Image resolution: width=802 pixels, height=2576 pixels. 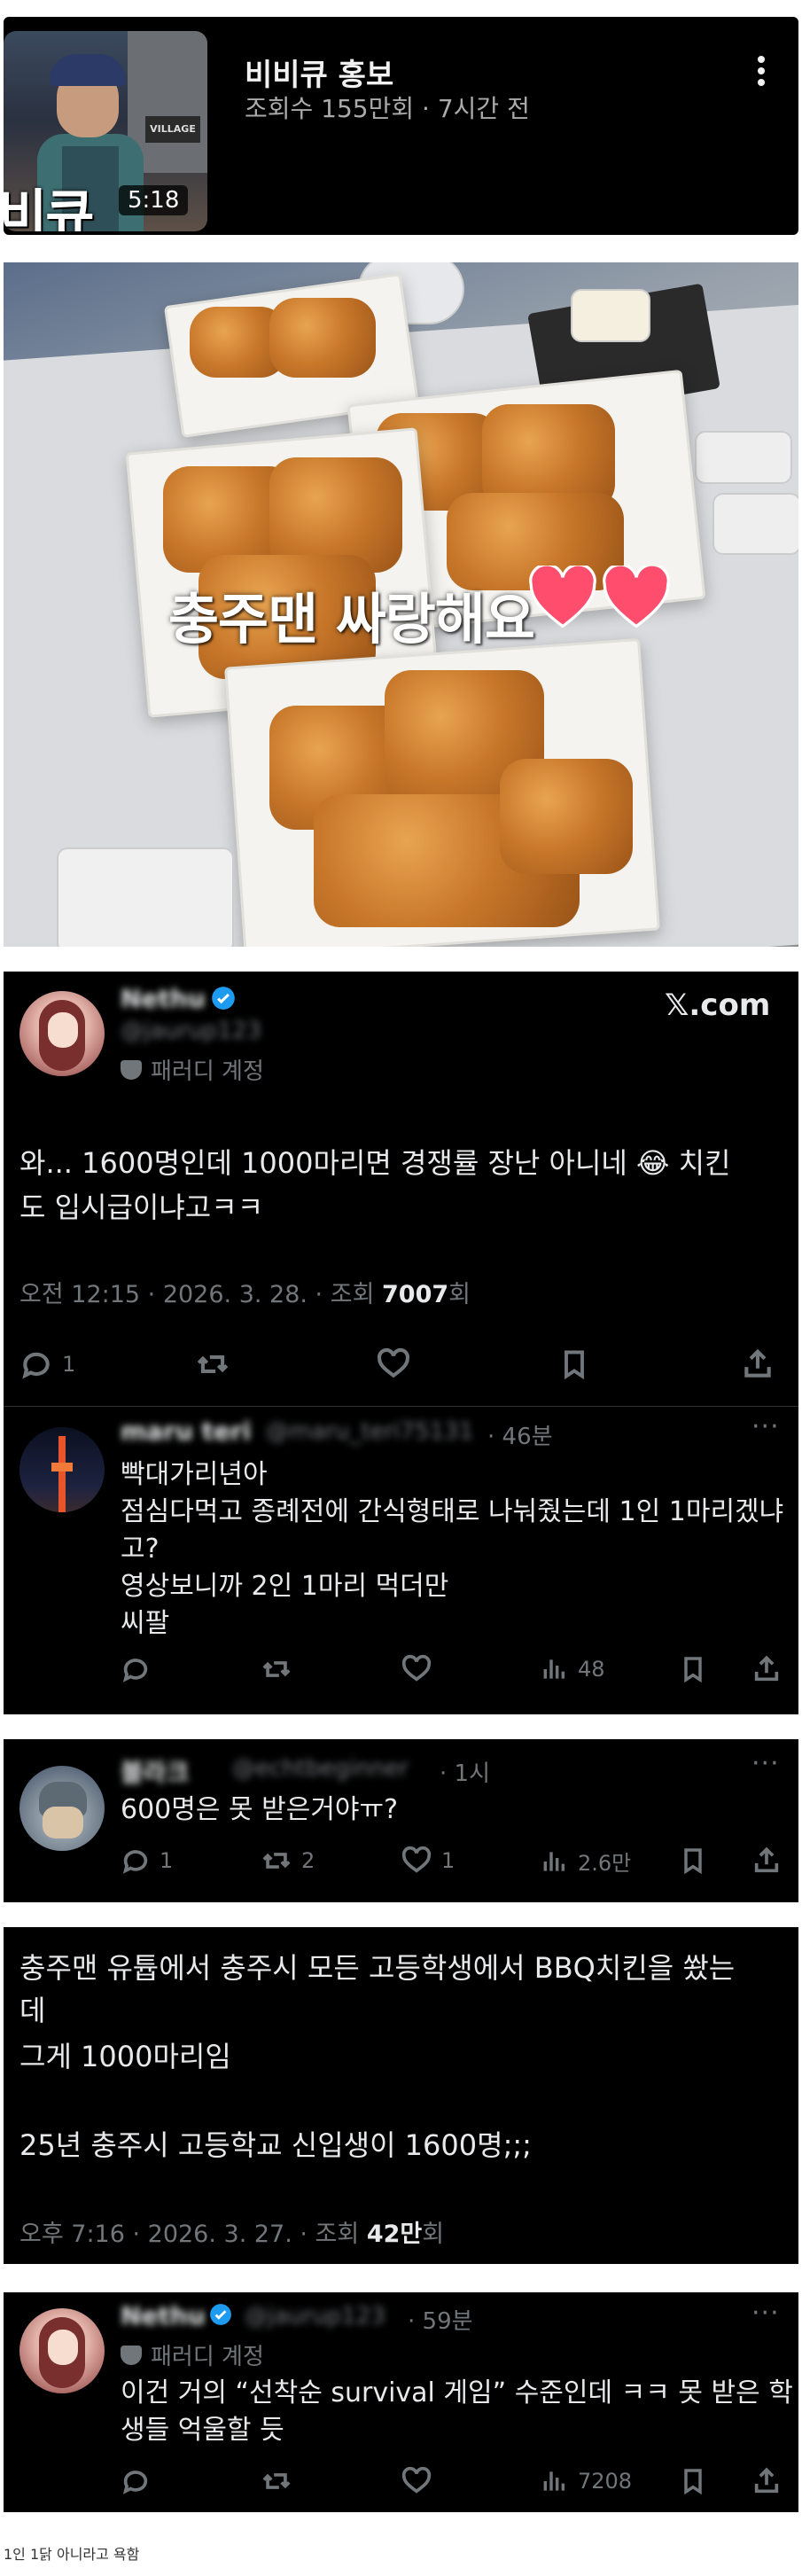 What do you see at coordinates (452, 1511) in the screenshot?
I see `reply-text-line: 점심다먹고 종례전에 간식형태로 나눠줬는데 1인 1마리겠냐` at bounding box center [452, 1511].